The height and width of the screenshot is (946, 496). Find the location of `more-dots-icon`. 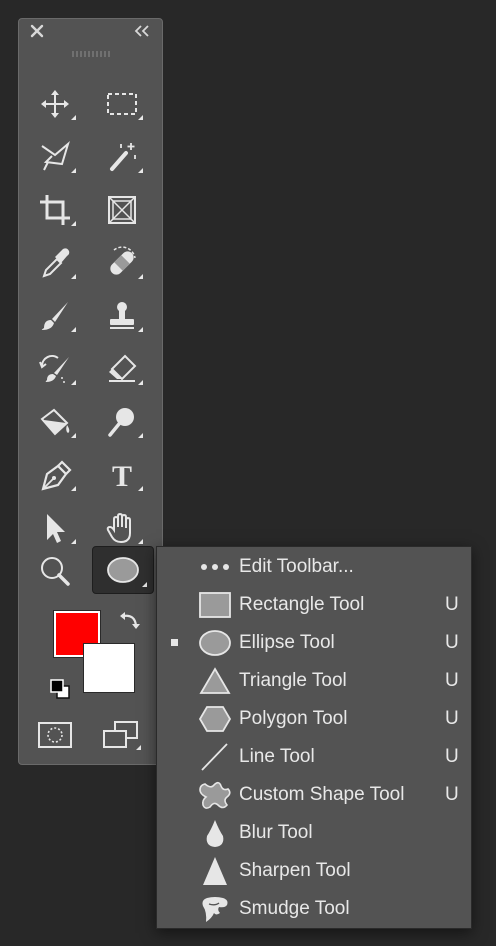

more-dots-icon is located at coordinates (215, 567).